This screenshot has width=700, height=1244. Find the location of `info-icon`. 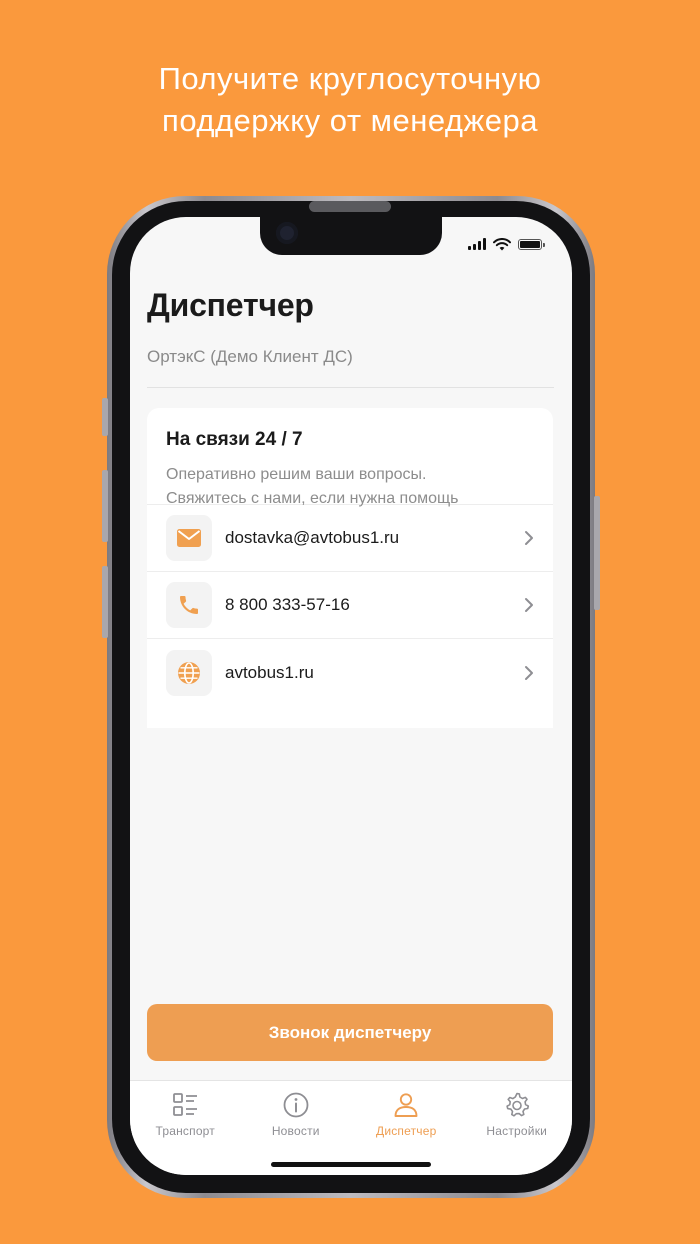

info-icon is located at coordinates (296, 1105).